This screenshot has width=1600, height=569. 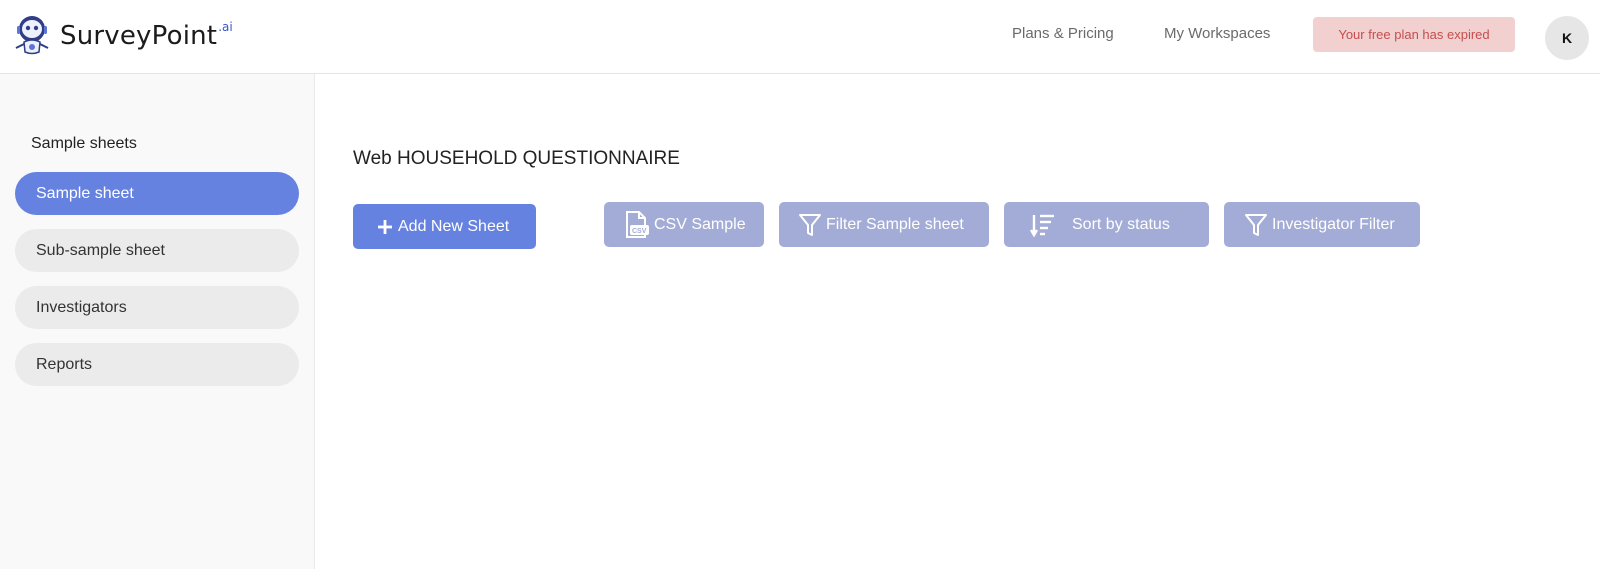 I want to click on csv-sample-button: CSV CSV Sample, so click(x=684, y=224).